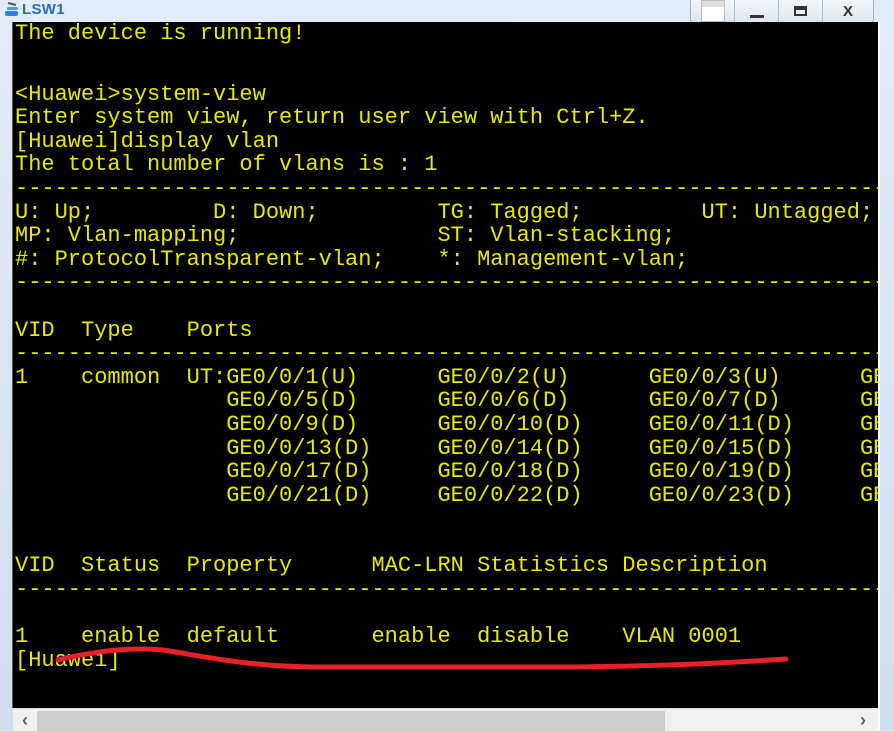  I want to click on close-button: X, so click(848, 11).